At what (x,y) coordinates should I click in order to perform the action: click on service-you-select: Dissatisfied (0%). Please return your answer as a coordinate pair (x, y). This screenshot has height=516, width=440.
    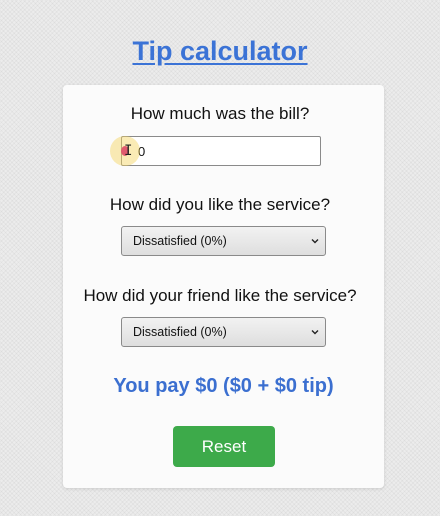
    Looking at the image, I should click on (223, 241).